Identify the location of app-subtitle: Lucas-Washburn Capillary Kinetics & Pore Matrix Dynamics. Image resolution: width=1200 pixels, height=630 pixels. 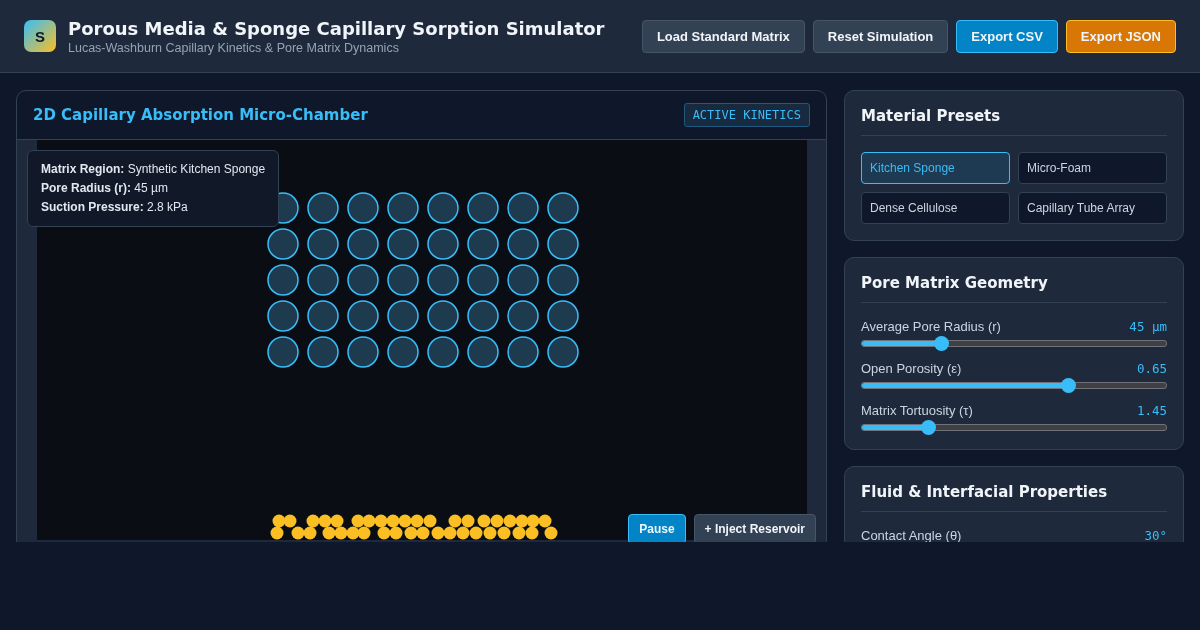
(234, 47).